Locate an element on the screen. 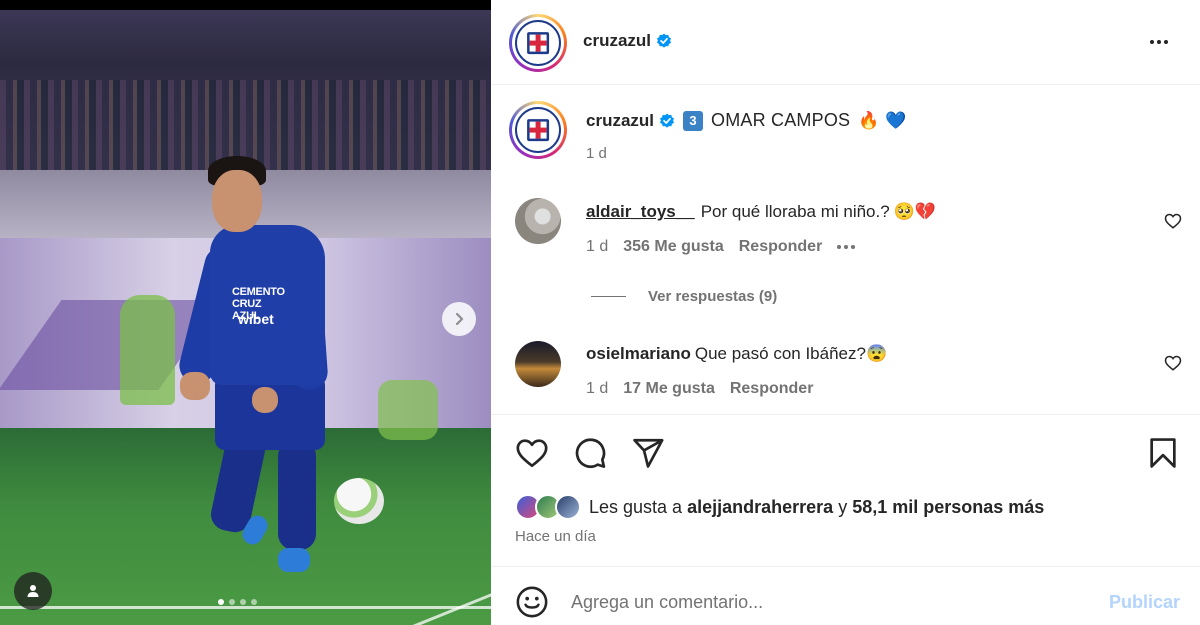 This screenshot has height=625, width=1200. likes-first-user: alejjandraherrera is located at coordinates (760, 507).